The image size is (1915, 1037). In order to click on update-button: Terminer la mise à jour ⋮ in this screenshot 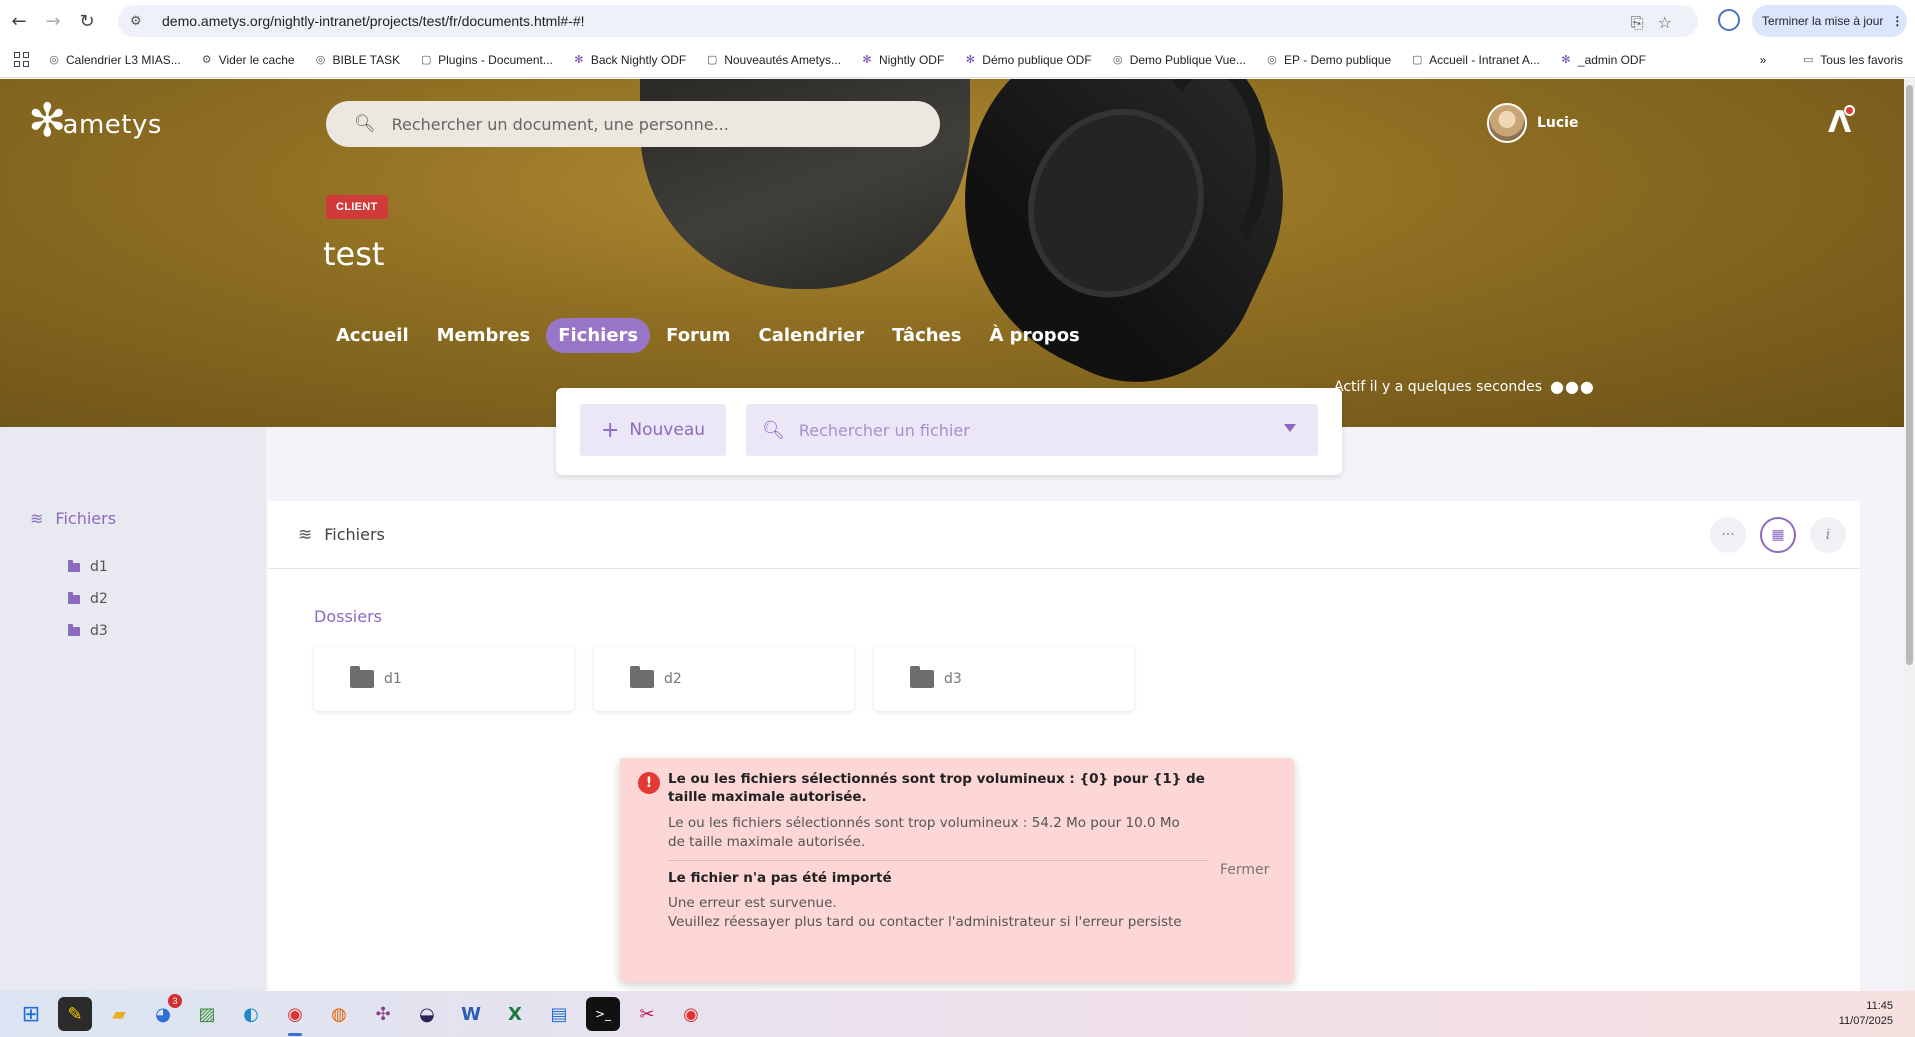, I will do `click(1829, 21)`.